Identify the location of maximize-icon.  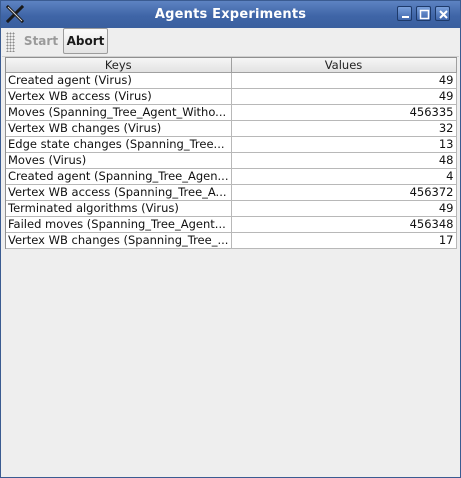
(424, 14).